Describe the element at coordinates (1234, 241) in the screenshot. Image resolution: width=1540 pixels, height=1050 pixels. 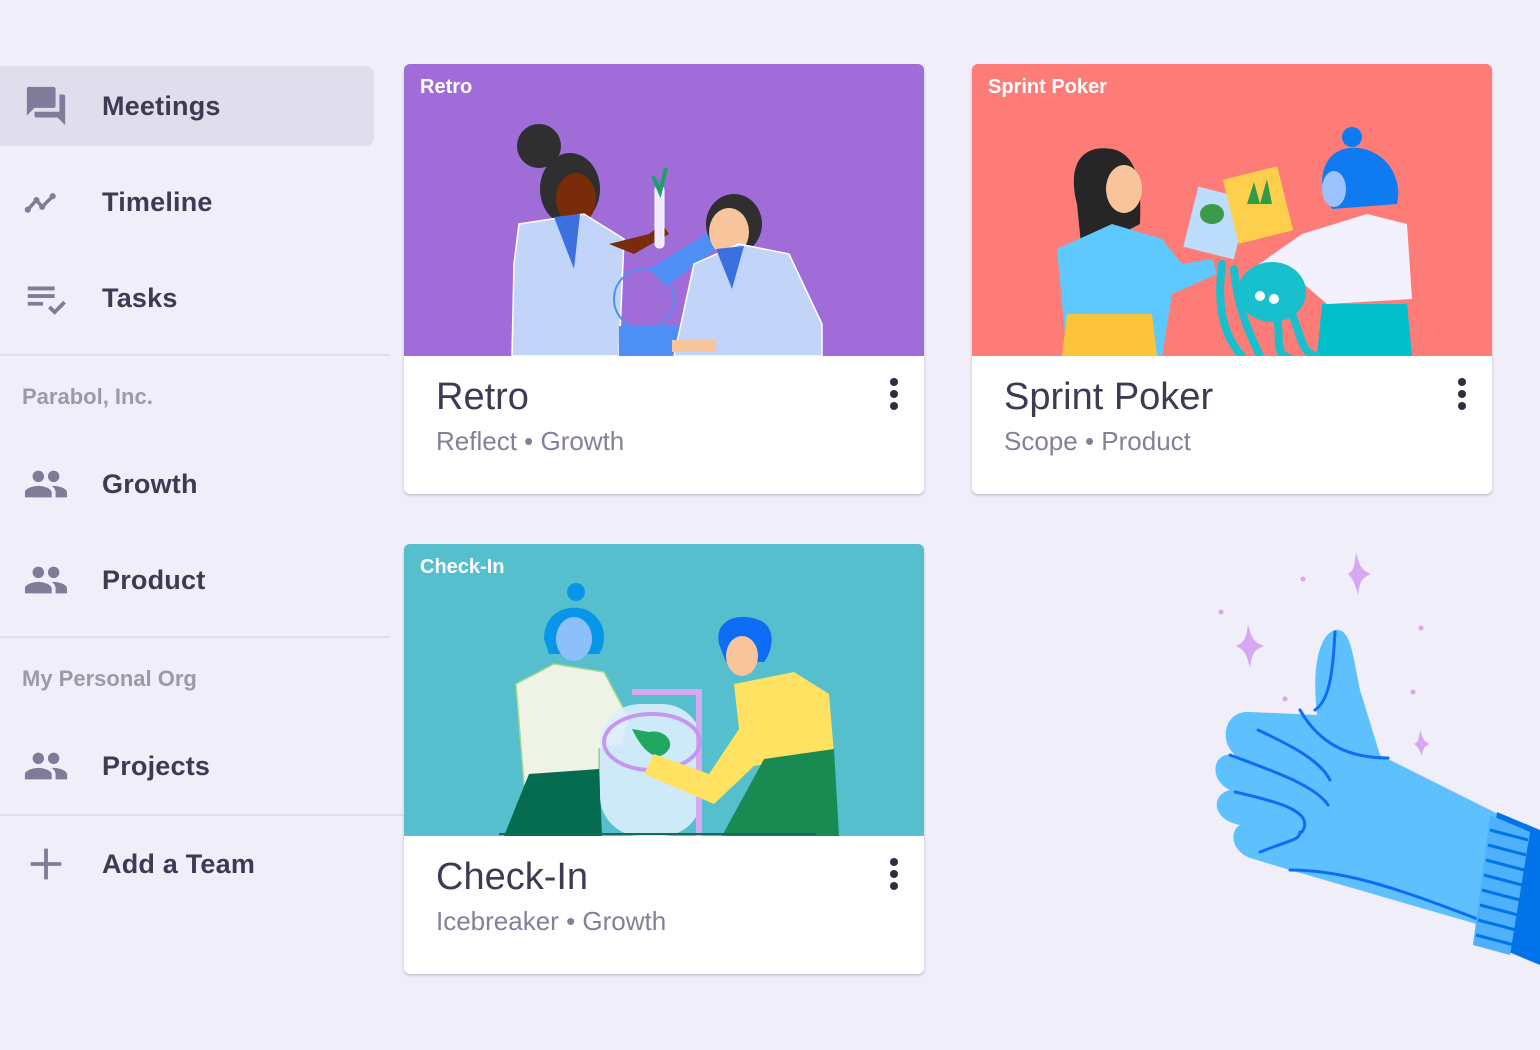
I see `sprint-poker-illustration` at that location.